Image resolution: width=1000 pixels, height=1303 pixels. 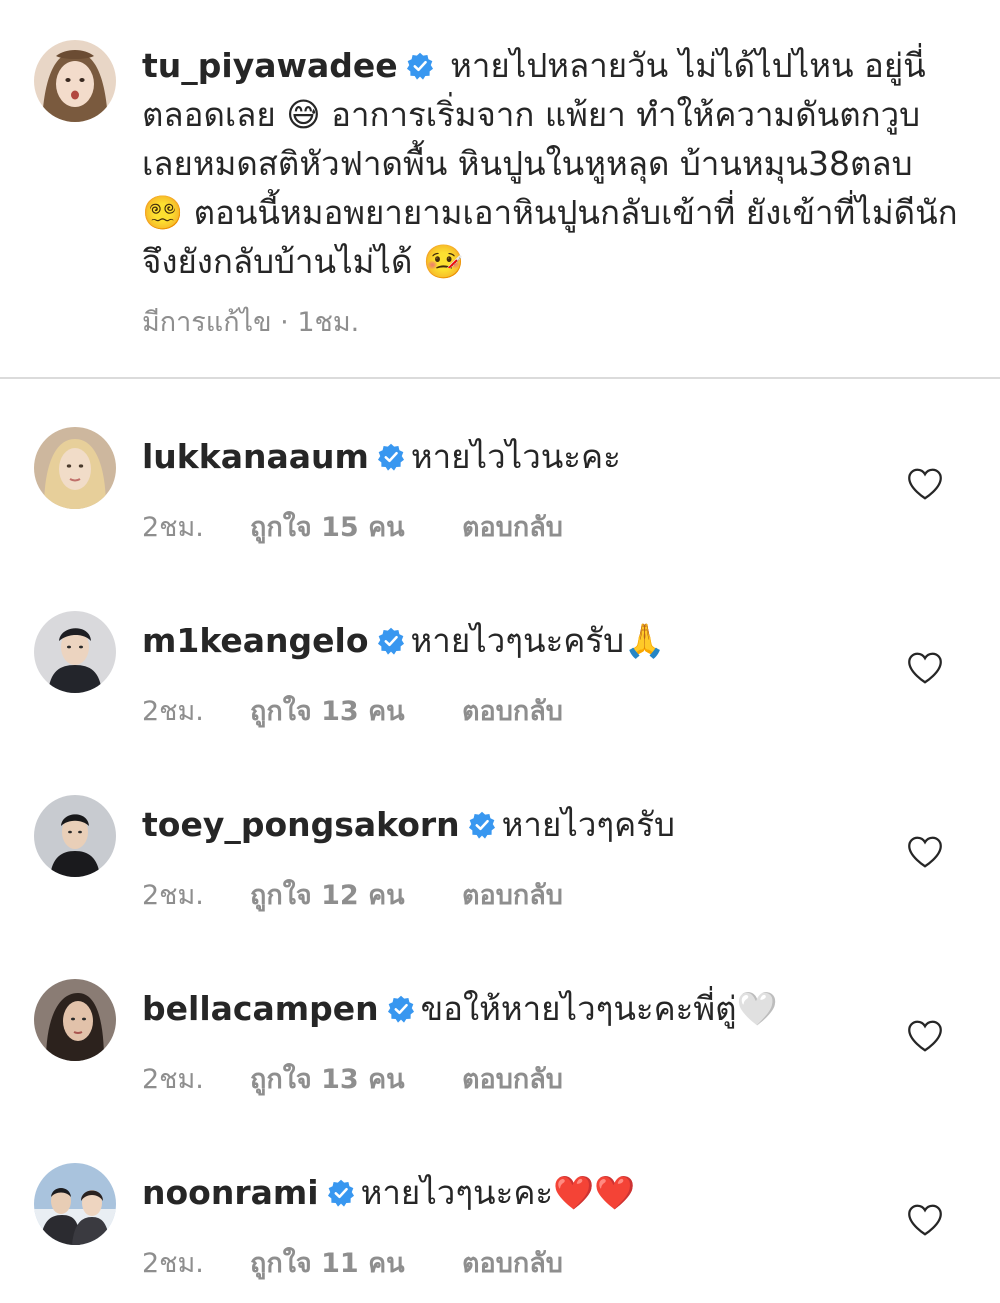 What do you see at coordinates (255, 456) in the screenshot?
I see `username-link: lukkanaaum` at bounding box center [255, 456].